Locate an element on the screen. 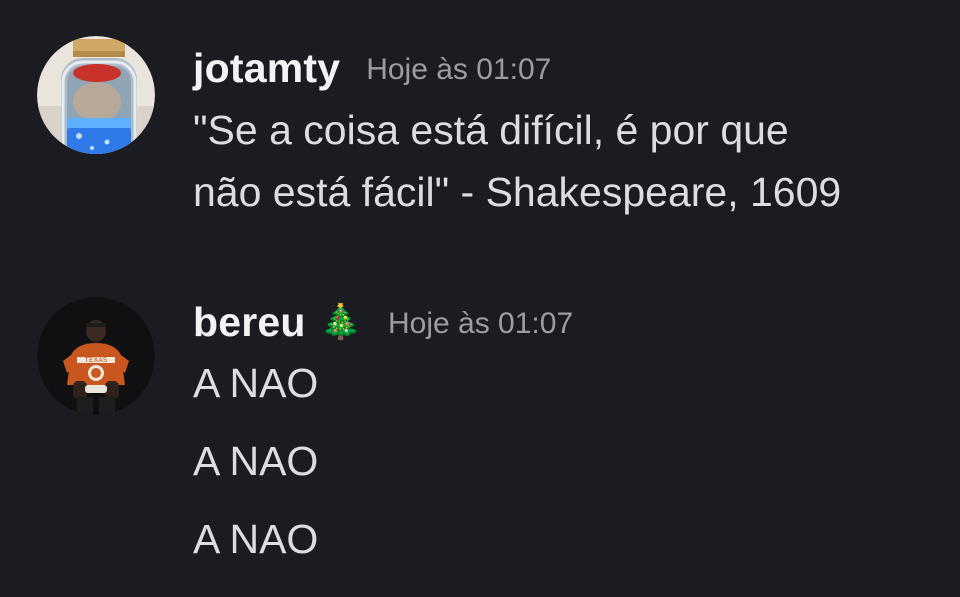  message-header: jotamty Hoje às 01:07 is located at coordinates (372, 68).